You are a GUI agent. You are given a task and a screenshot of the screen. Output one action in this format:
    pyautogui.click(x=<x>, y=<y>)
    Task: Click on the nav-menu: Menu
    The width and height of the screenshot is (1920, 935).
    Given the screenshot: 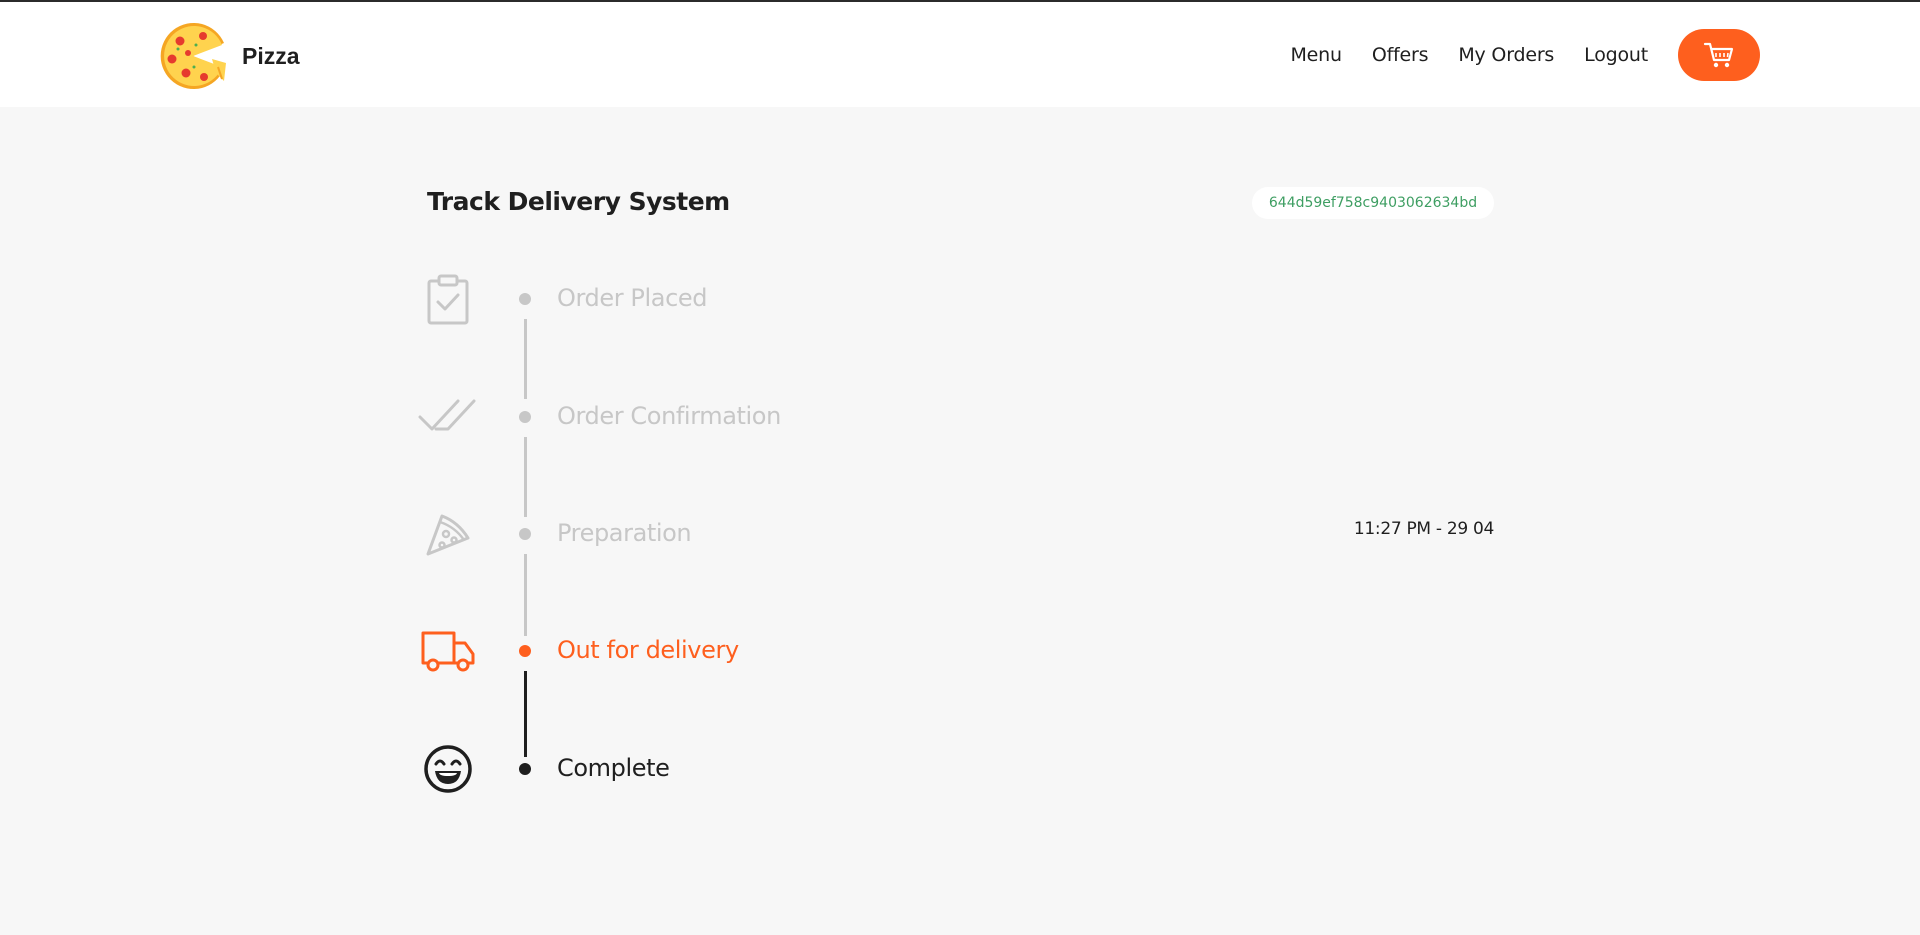 What is the action you would take?
    pyautogui.click(x=1316, y=55)
    